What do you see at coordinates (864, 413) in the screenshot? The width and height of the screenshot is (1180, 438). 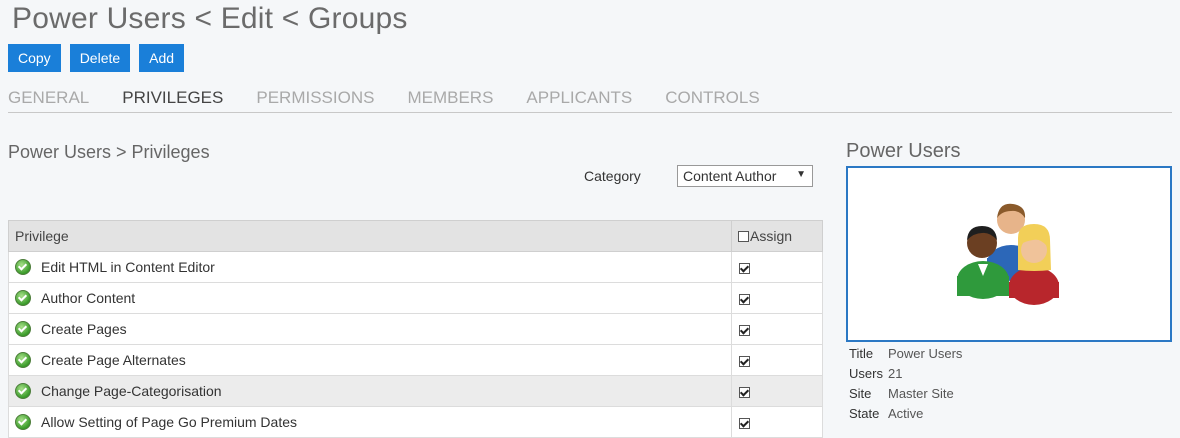 I see `info-label: State` at bounding box center [864, 413].